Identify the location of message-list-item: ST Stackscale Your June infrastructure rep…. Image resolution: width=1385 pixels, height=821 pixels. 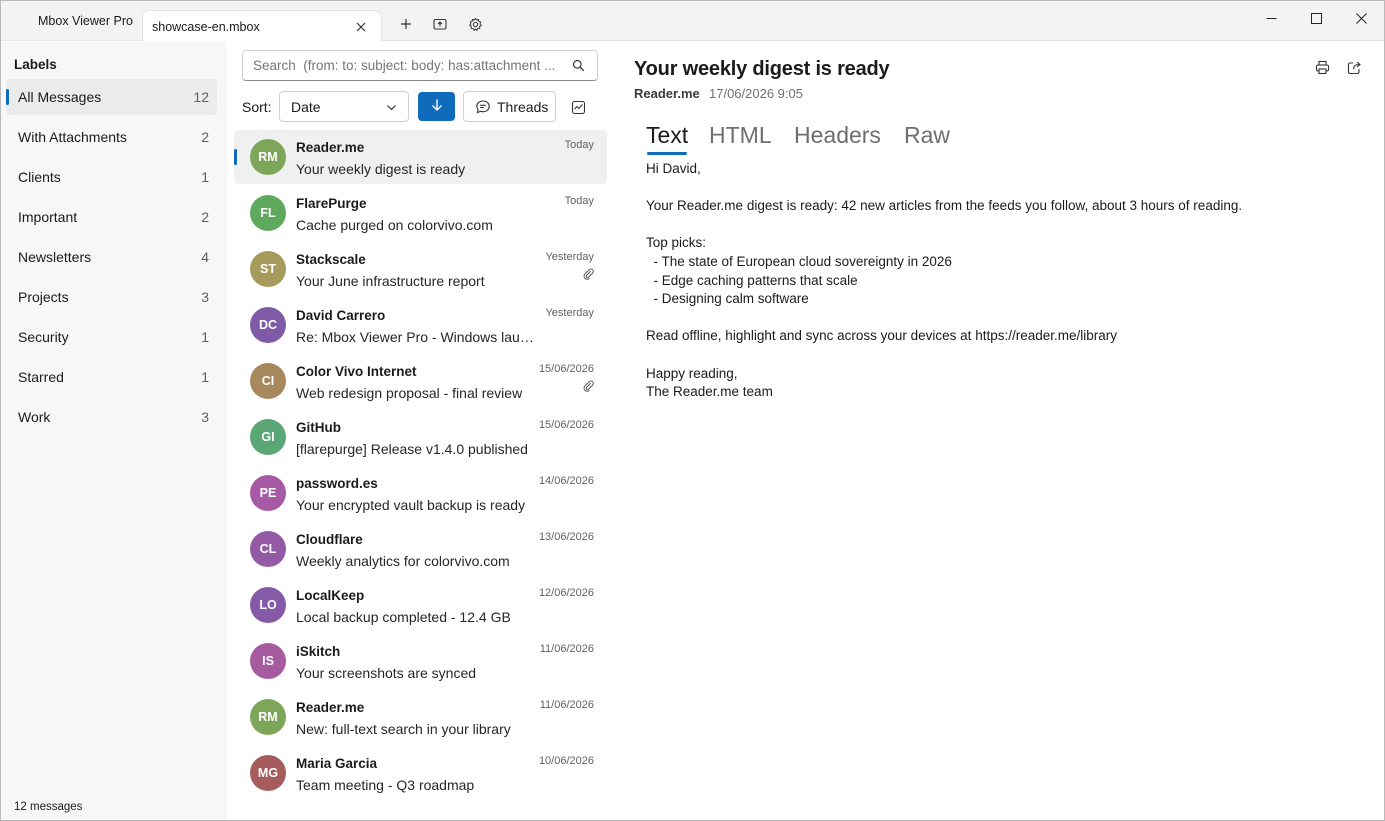
(420, 269).